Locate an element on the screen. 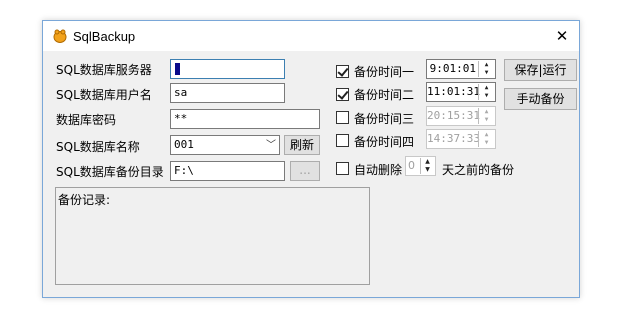 This screenshot has width=617, height=322. schedule-4-label: 备份时间四 is located at coordinates (384, 142).